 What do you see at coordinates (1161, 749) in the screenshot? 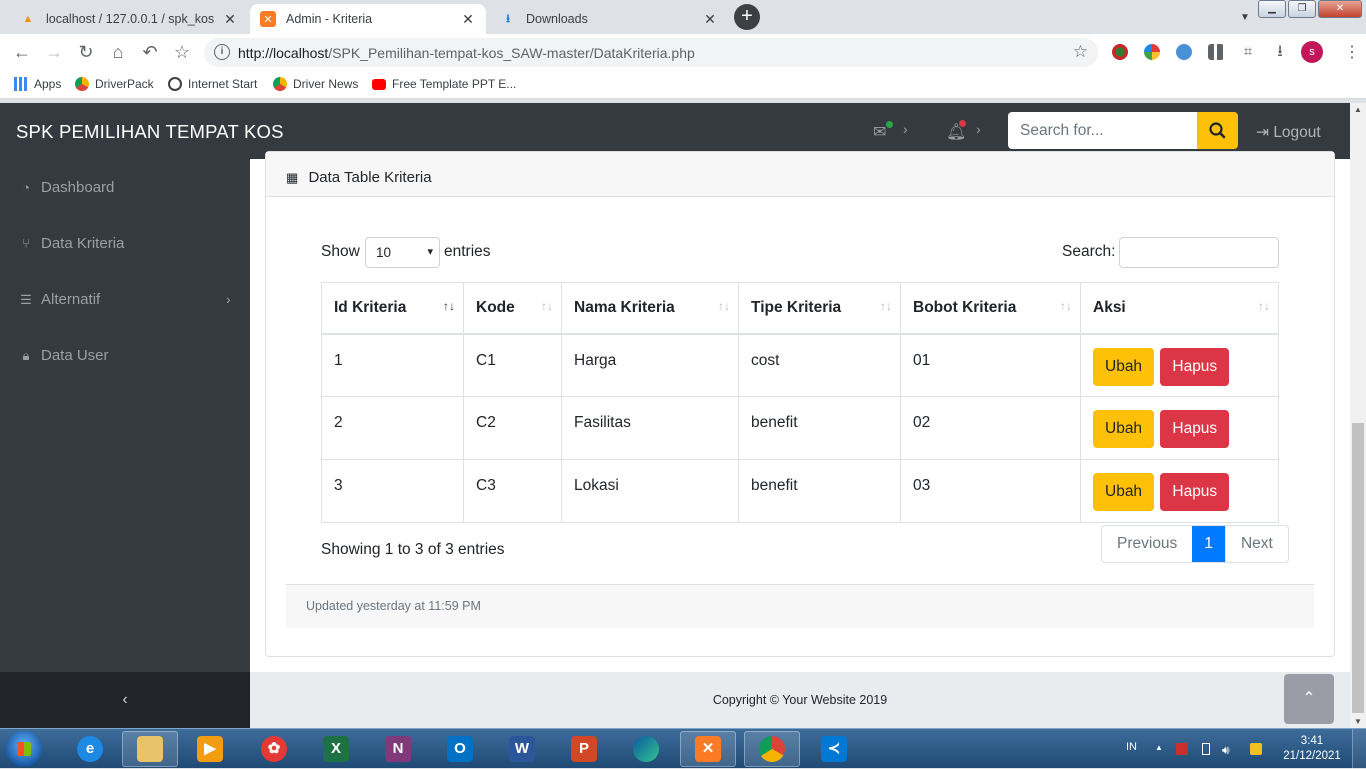
I see `show-hidden-icons: ▲` at bounding box center [1161, 749].